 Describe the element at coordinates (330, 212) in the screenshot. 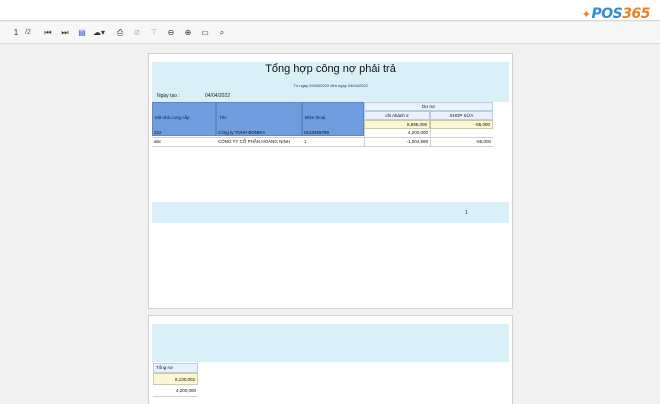

I see `footer-band` at that location.